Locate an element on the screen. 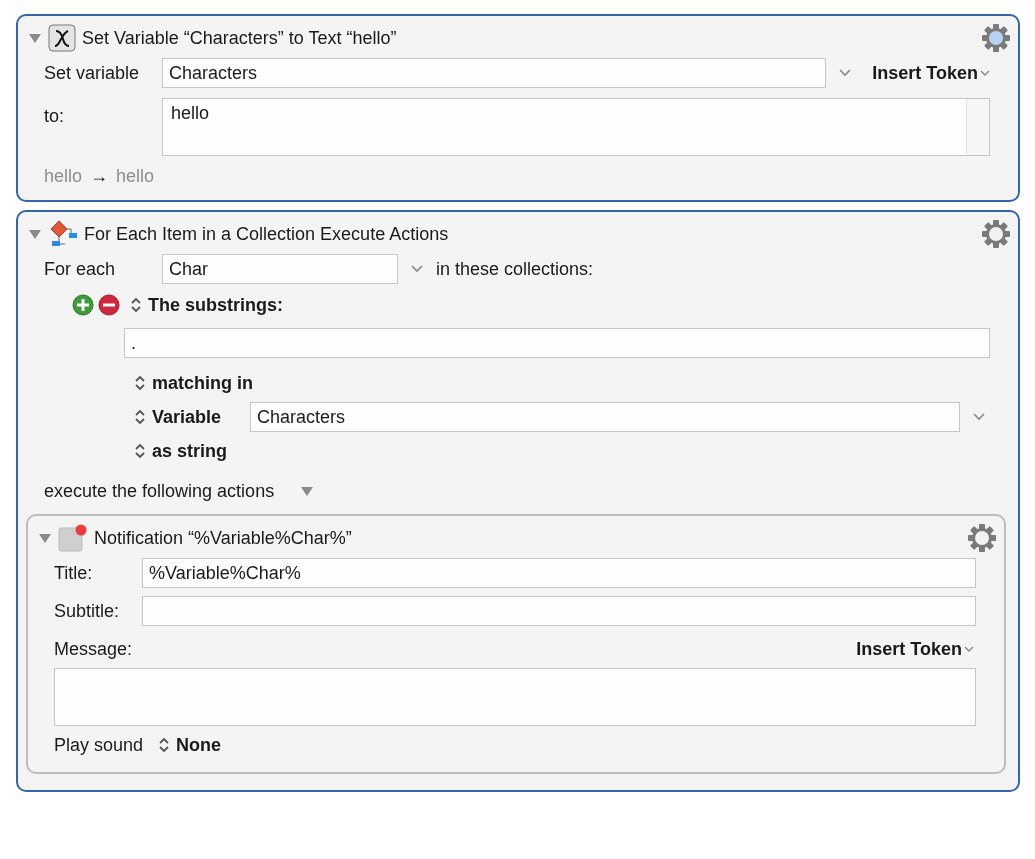 Image resolution: width=1035 pixels, height=859 pixels. variable-name-field: Char is located at coordinates (280, 269).